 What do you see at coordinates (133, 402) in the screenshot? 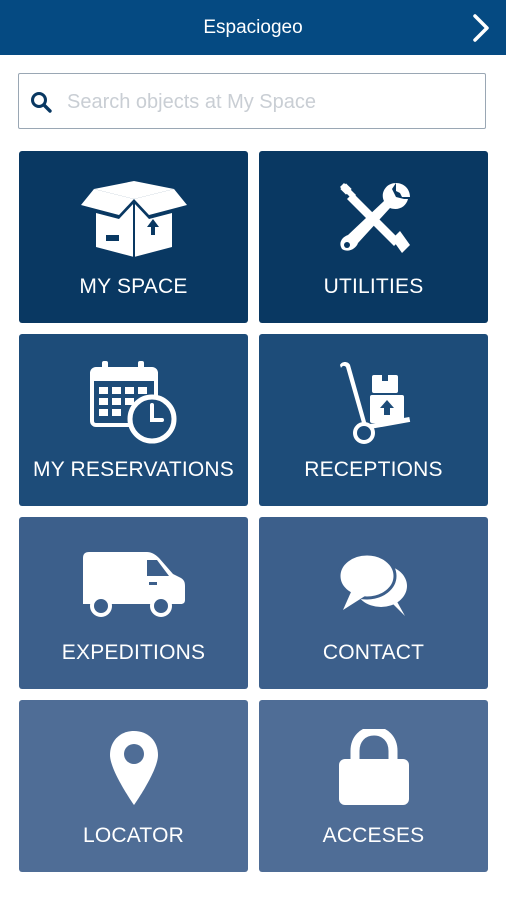
I see `calendar-clock-icon` at bounding box center [133, 402].